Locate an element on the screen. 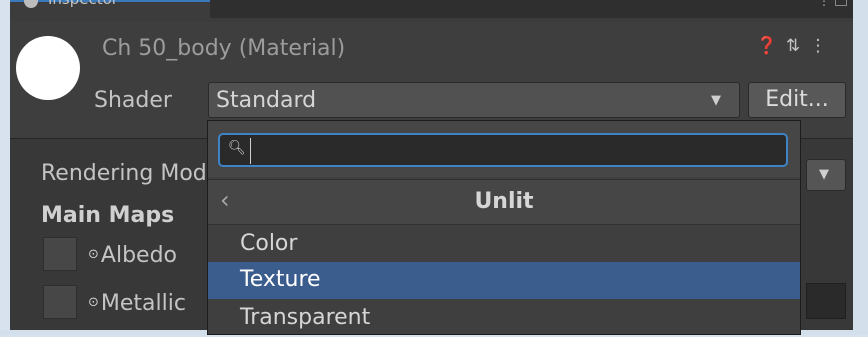 The image size is (868, 337). search-box: 🔍︎ is located at coordinates (503, 150).